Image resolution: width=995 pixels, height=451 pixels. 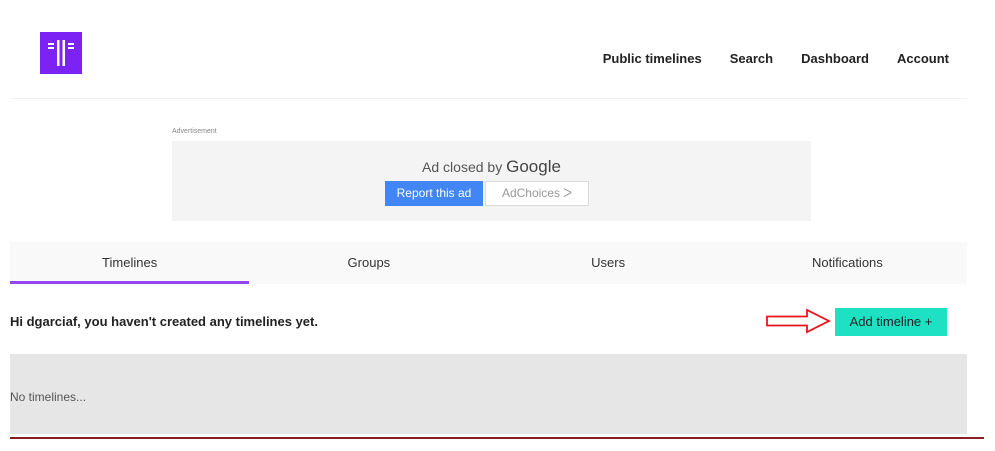 What do you see at coordinates (891, 322) in the screenshot?
I see `add-timeline-button: Add timeline +` at bounding box center [891, 322].